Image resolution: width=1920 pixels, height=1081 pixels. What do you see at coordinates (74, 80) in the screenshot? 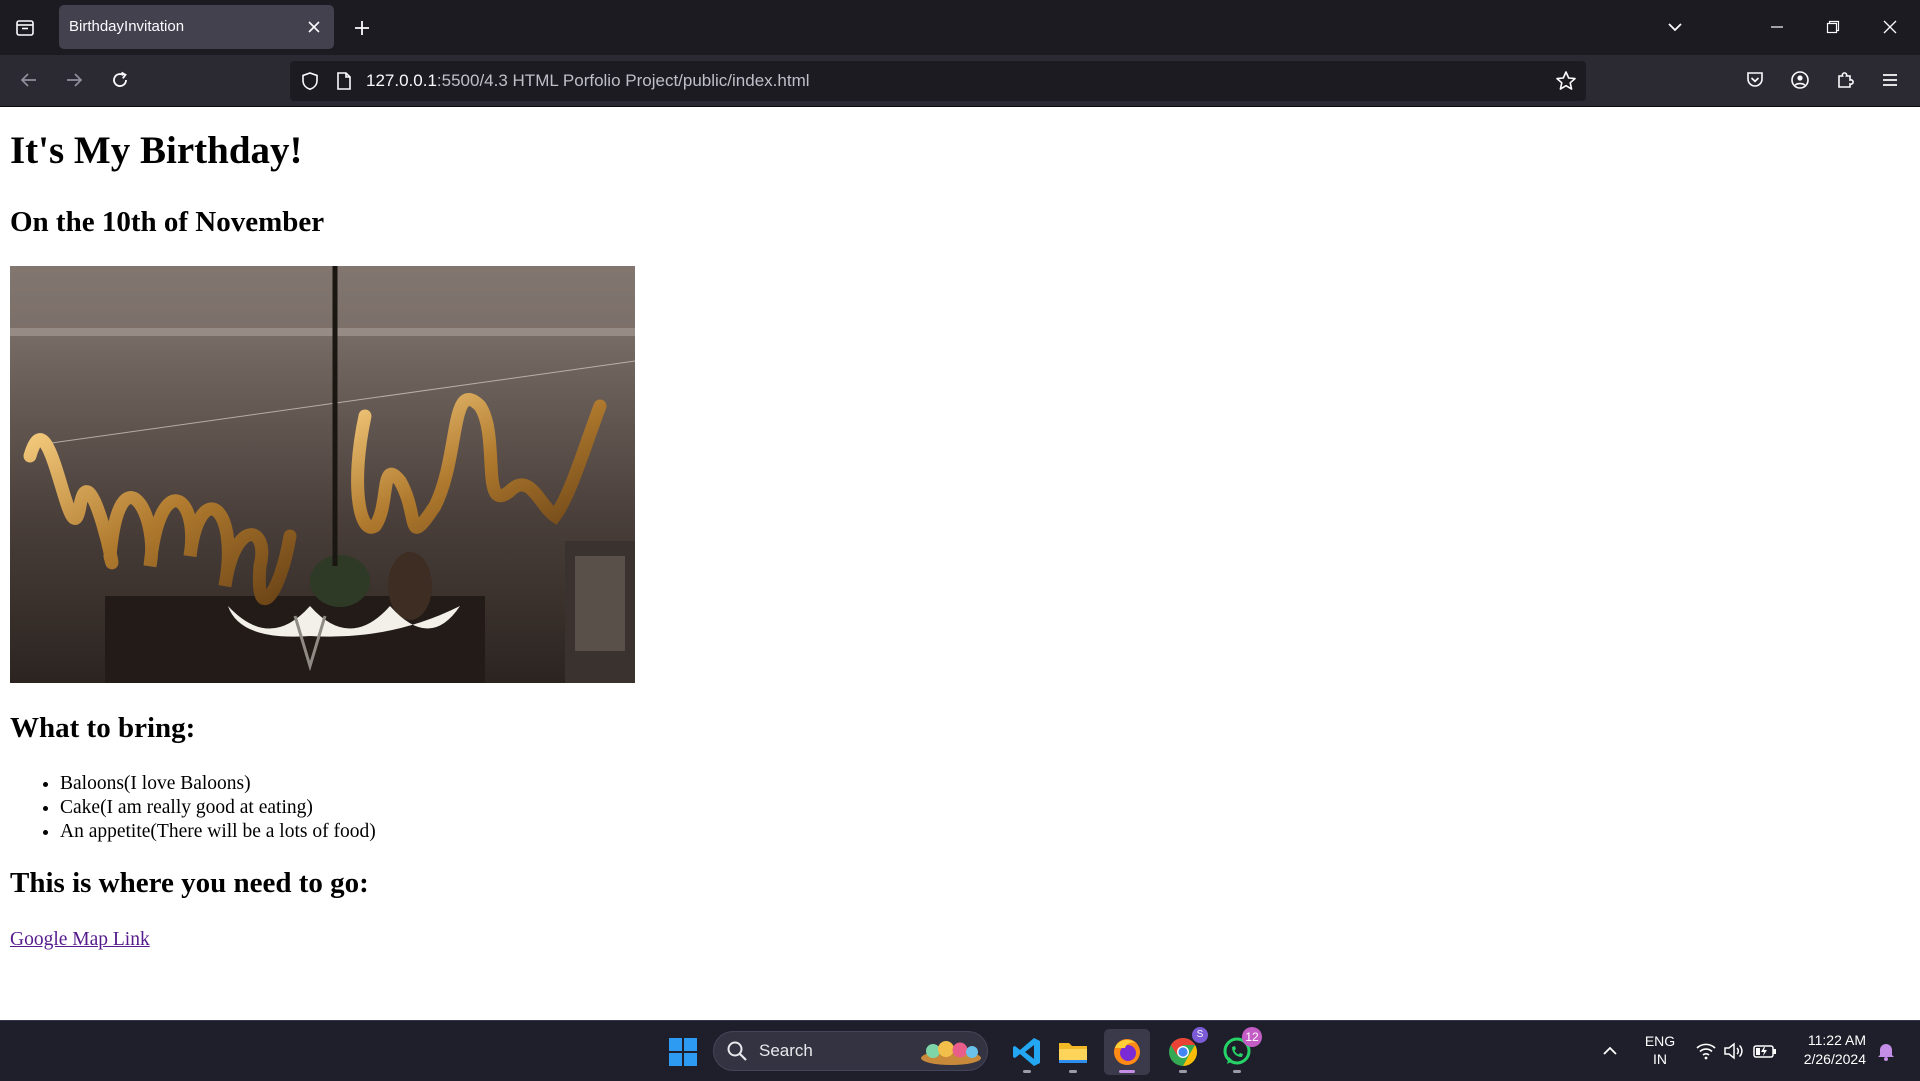
I see `forward-arrow-icon` at bounding box center [74, 80].